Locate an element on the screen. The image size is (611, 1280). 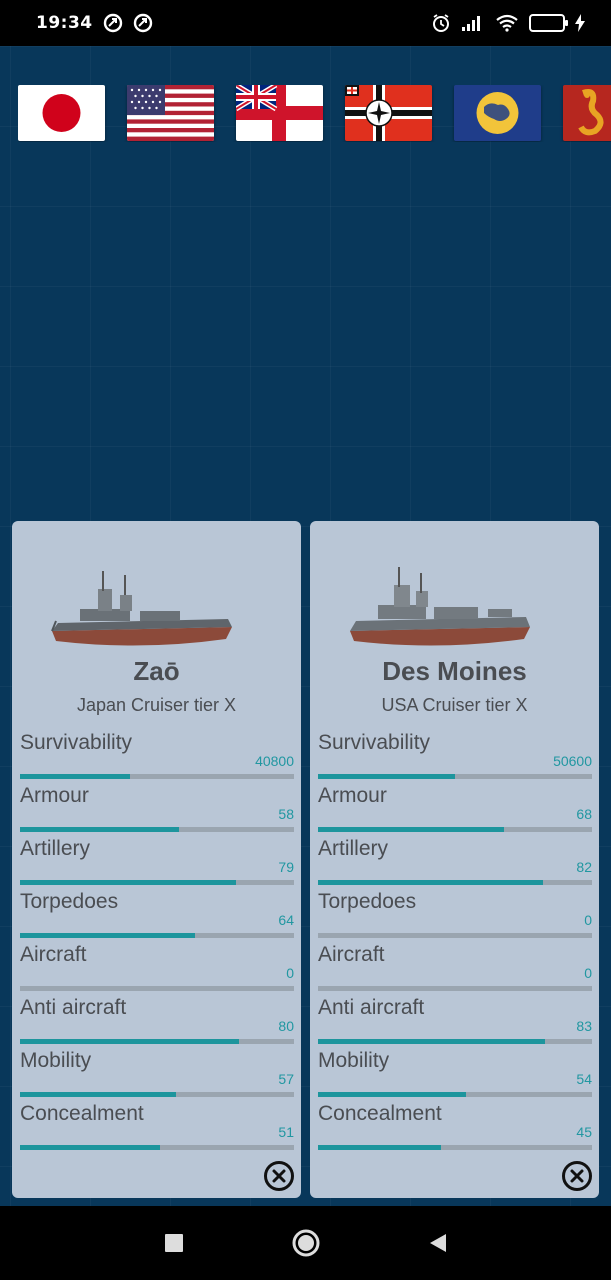
home-button is located at coordinates (306, 1243).